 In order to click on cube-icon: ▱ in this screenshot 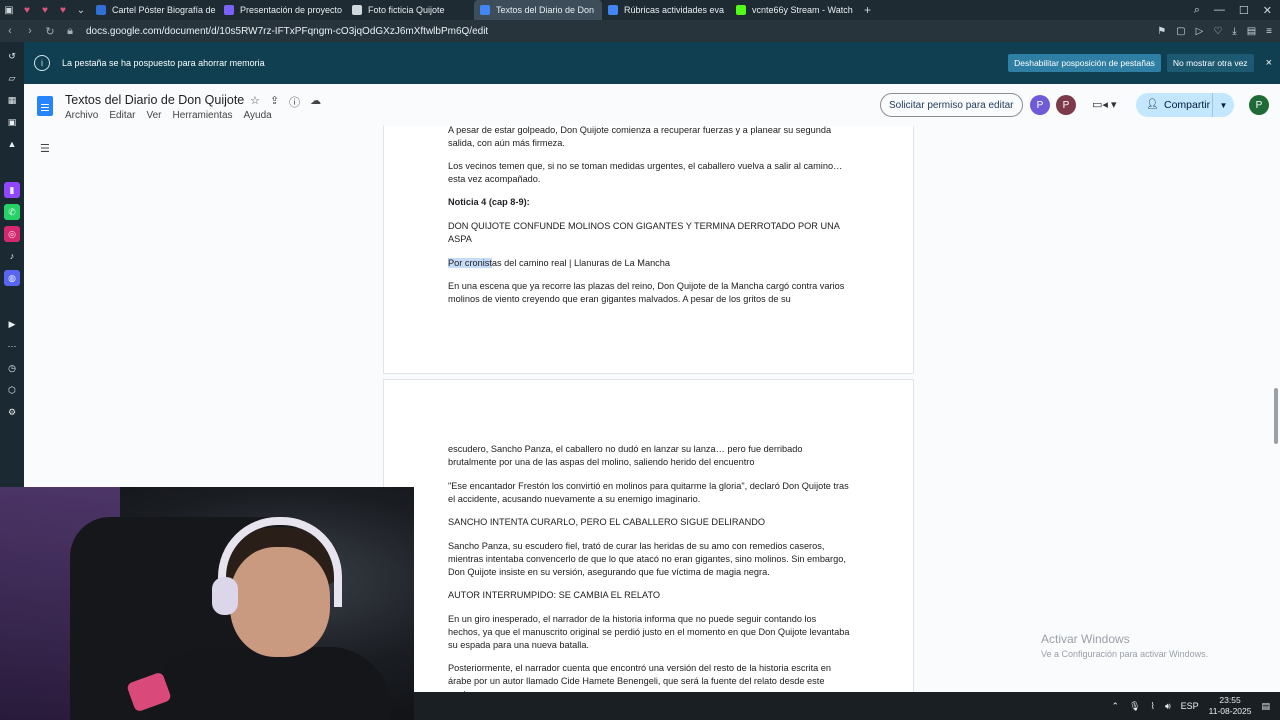, I will do `click(12, 78)`.